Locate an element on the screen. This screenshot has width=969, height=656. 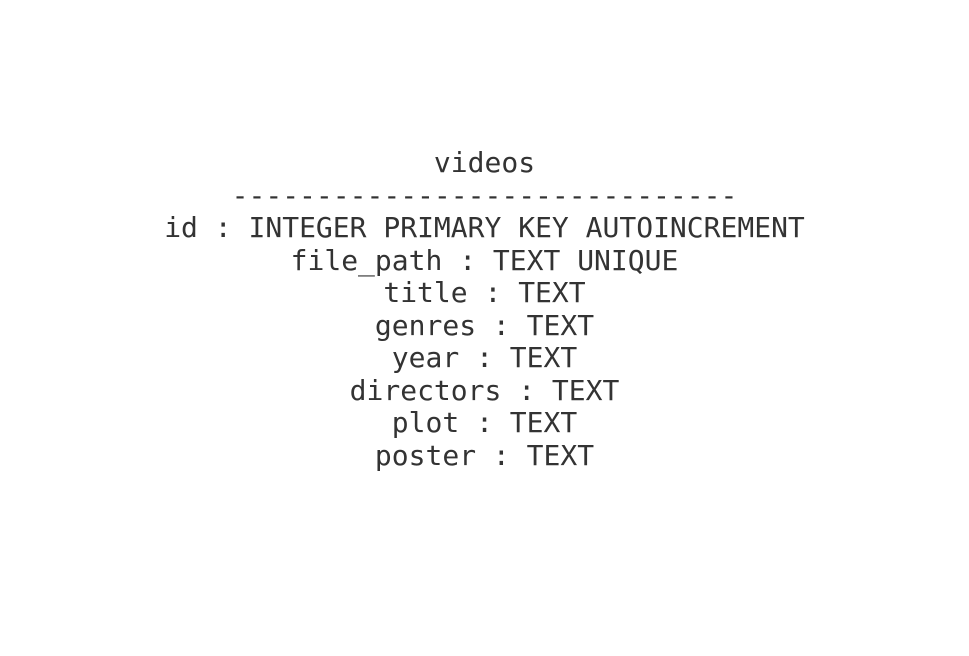
field-row: title : TEXT is located at coordinates (484, 292).